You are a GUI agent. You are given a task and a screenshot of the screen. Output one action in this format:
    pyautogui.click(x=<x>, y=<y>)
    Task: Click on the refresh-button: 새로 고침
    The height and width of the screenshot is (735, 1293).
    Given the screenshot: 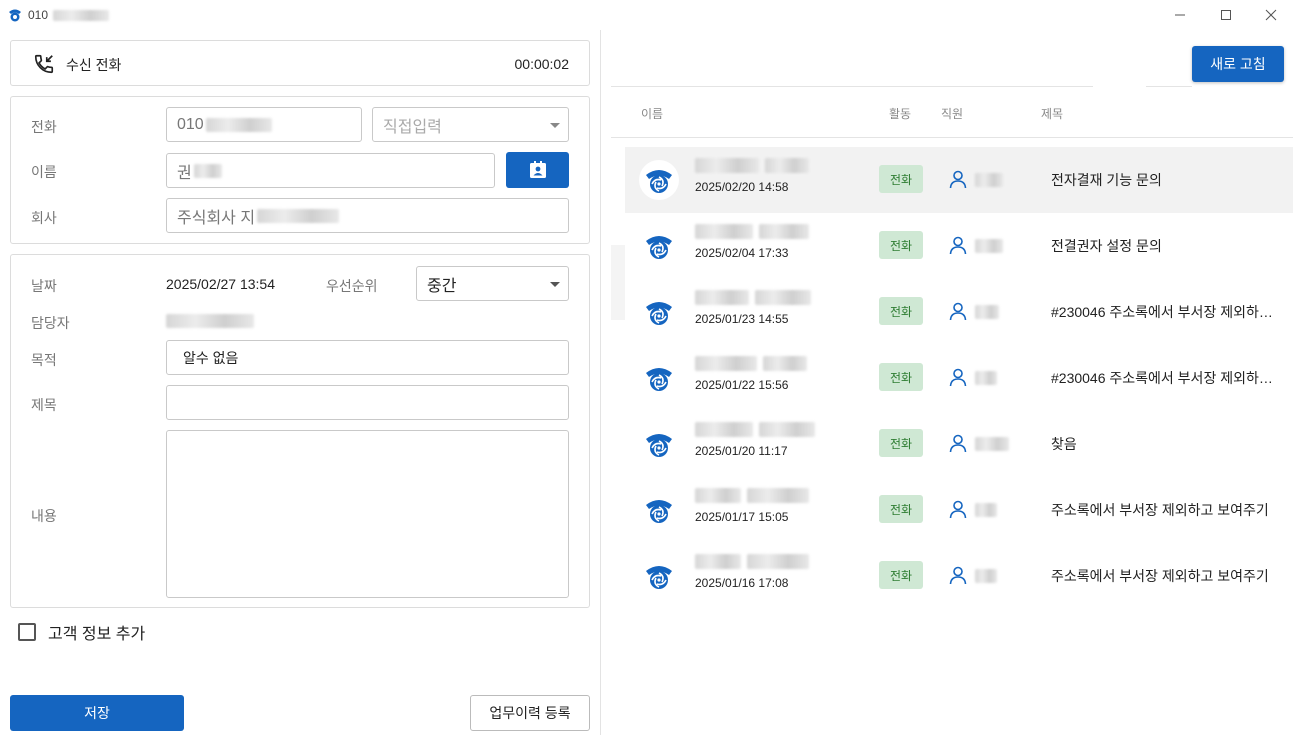 What is the action you would take?
    pyautogui.click(x=1238, y=64)
    